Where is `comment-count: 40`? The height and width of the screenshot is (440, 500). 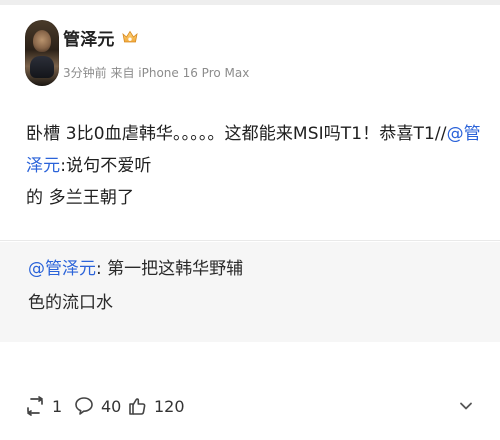
comment-count: 40 is located at coordinates (111, 406).